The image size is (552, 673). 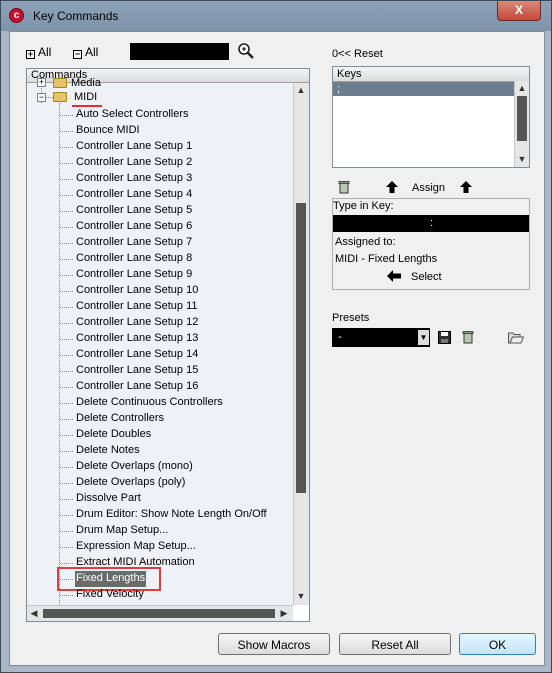 What do you see at coordinates (301, 348) in the screenshot?
I see `scroll-thumb` at bounding box center [301, 348].